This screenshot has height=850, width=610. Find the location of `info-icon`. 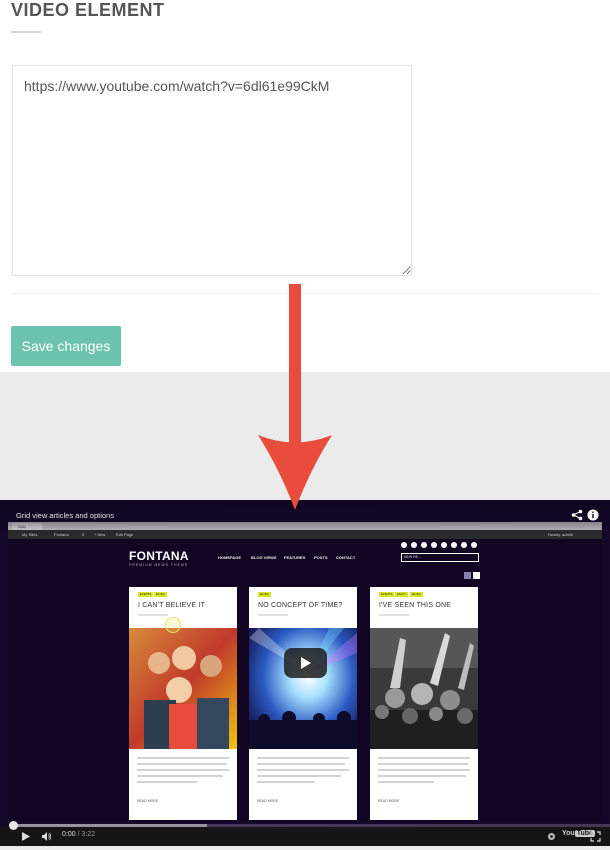

info-icon is located at coordinates (593, 515).